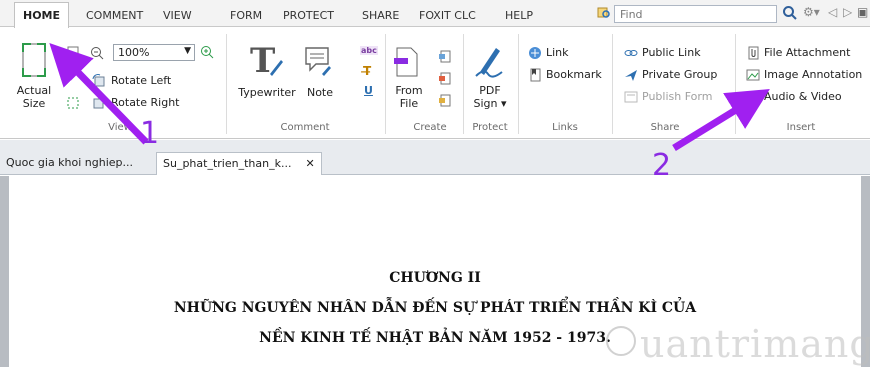 The height and width of the screenshot is (367, 870). Describe the element at coordinates (406, 62) in the screenshot. I see `from-file-icon` at that location.